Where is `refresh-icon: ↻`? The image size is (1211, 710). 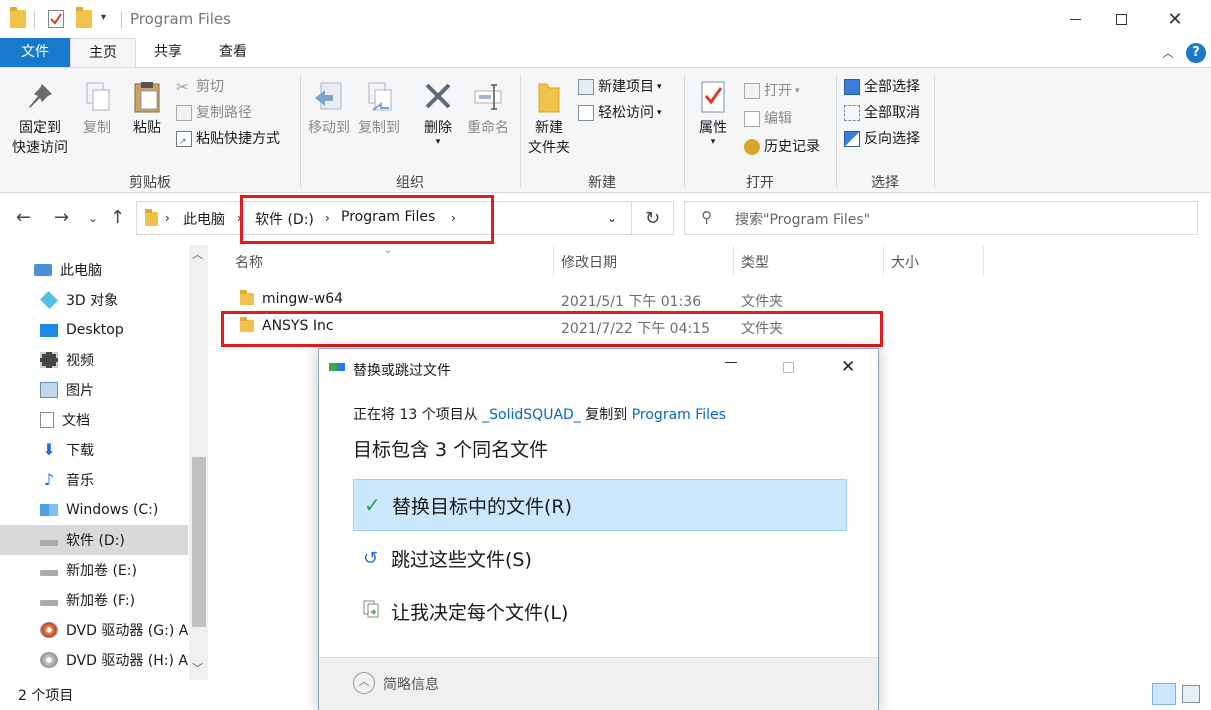
refresh-icon: ↻ is located at coordinates (653, 218).